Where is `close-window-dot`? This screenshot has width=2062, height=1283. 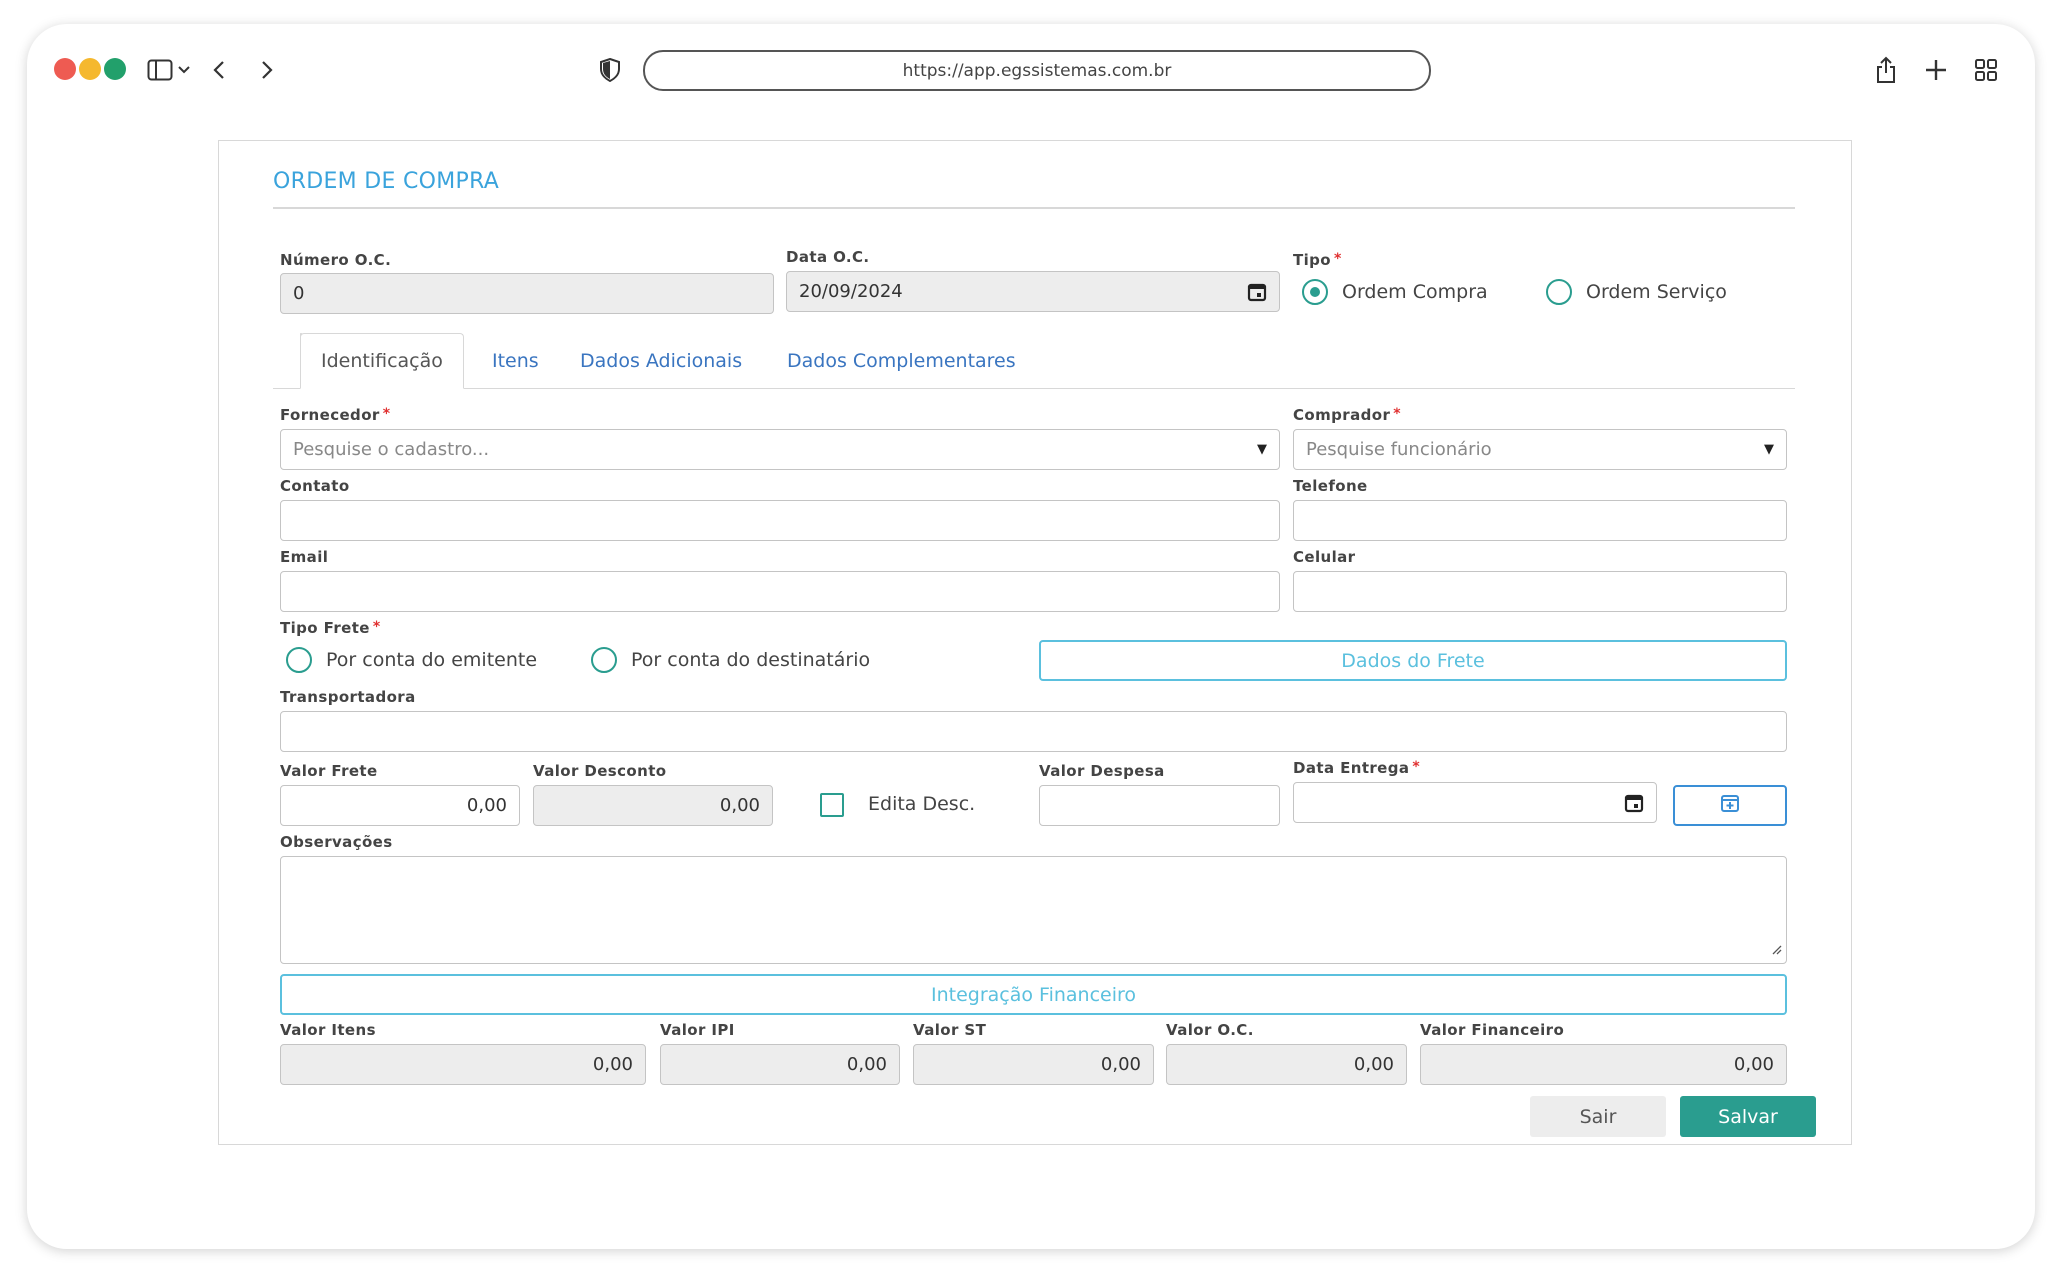
close-window-dot is located at coordinates (65, 69).